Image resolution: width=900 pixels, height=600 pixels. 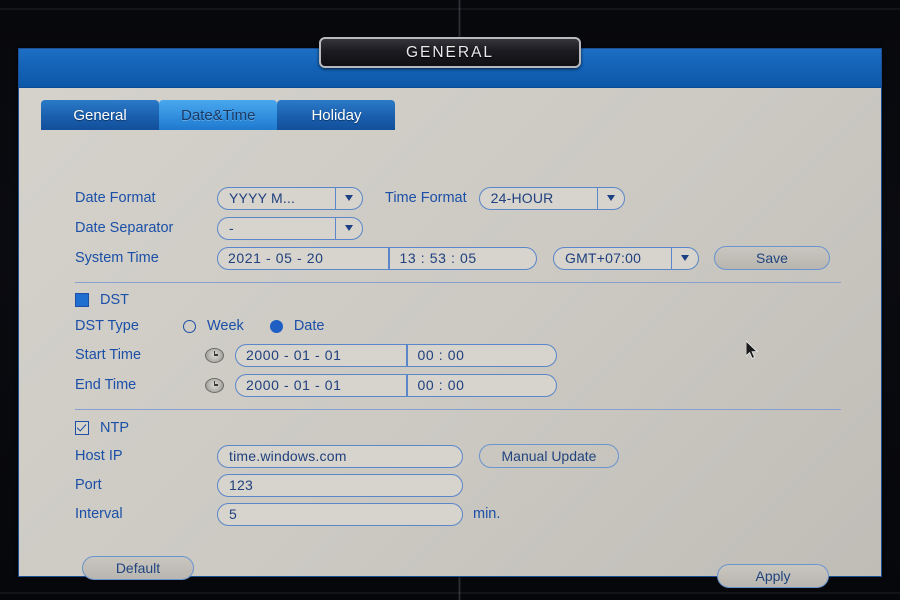 I want to click on tab-date-time: Date&Time, so click(x=218, y=115).